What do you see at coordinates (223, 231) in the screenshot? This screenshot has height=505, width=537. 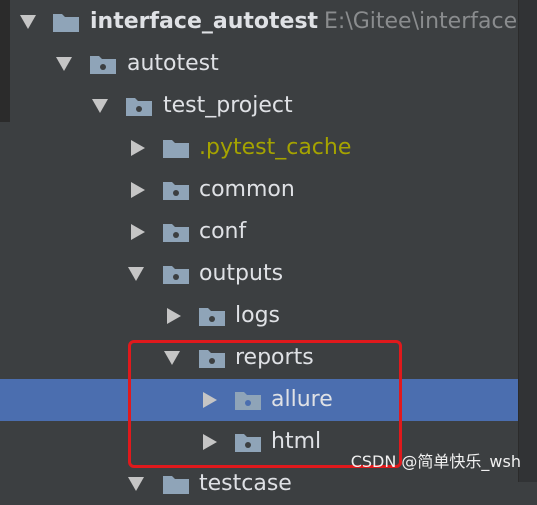 I see `tree-item-label: conf` at bounding box center [223, 231].